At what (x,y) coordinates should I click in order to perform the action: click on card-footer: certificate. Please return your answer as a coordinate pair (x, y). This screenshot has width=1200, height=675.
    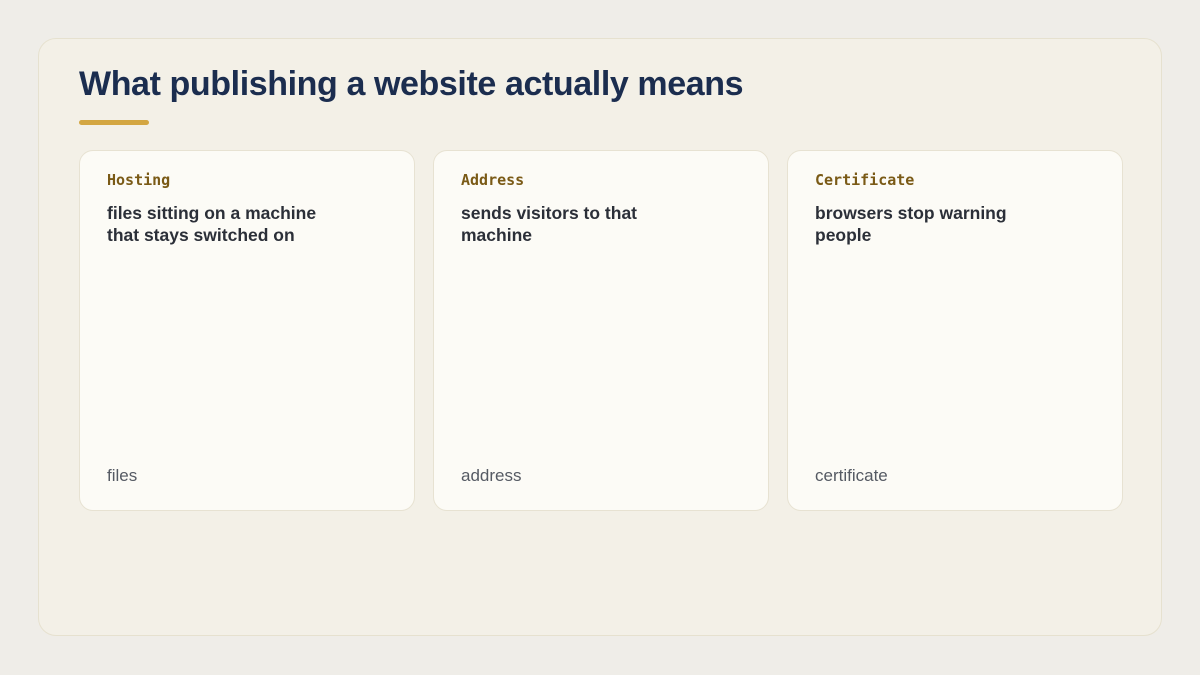
    Looking at the image, I should click on (851, 475).